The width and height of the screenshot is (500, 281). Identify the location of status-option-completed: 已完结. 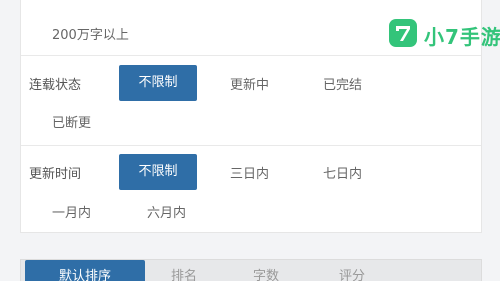
(342, 83).